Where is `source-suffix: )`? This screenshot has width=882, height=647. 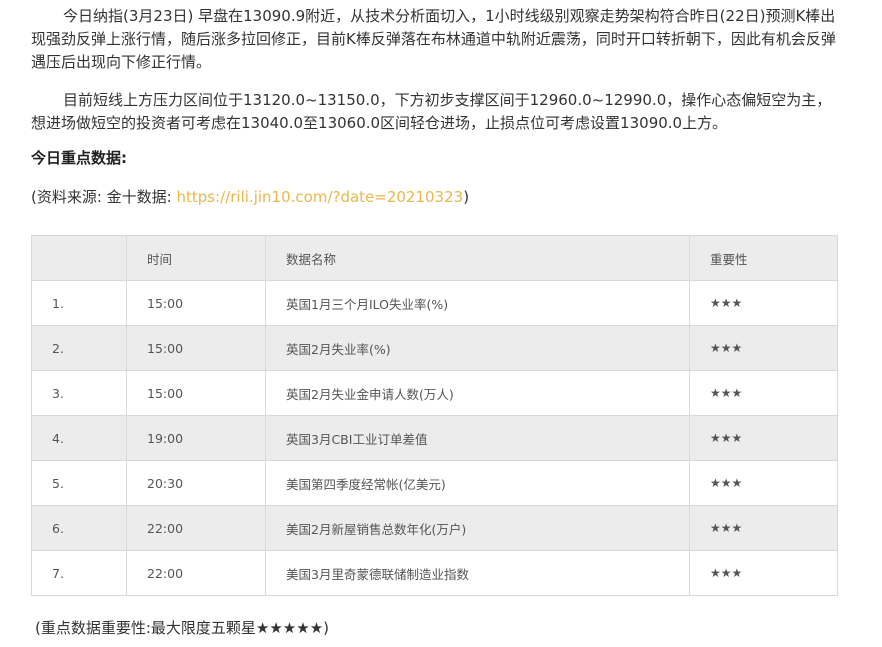 source-suffix: ) is located at coordinates (466, 197).